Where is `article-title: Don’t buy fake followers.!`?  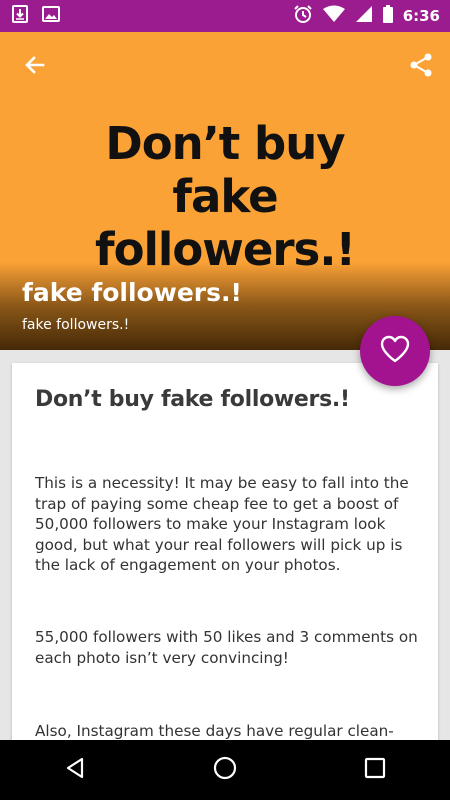 article-title: Don’t buy fake followers.! is located at coordinates (192, 399).